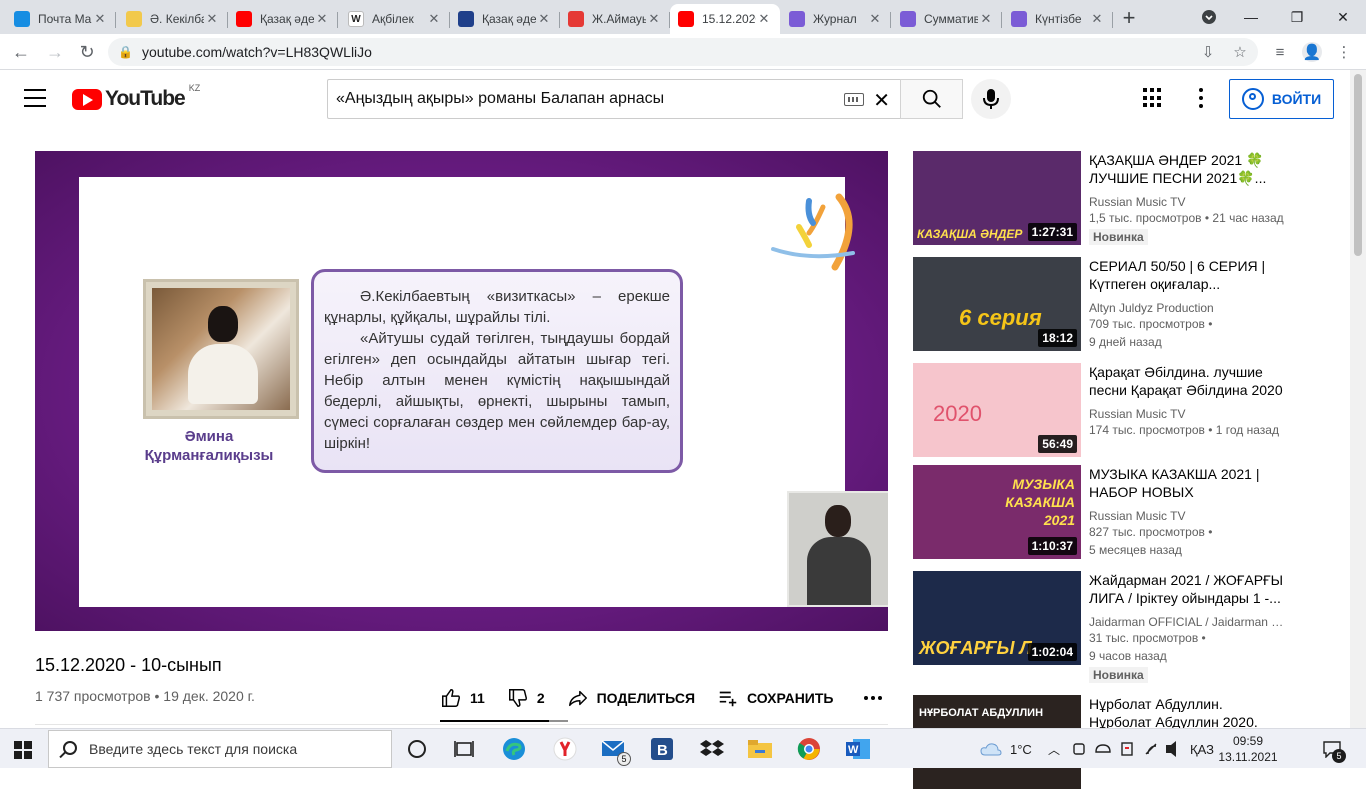 This screenshot has width=1366, height=789. What do you see at coordinates (881, 100) in the screenshot?
I see `clear-search-icon: ✕` at bounding box center [881, 100].